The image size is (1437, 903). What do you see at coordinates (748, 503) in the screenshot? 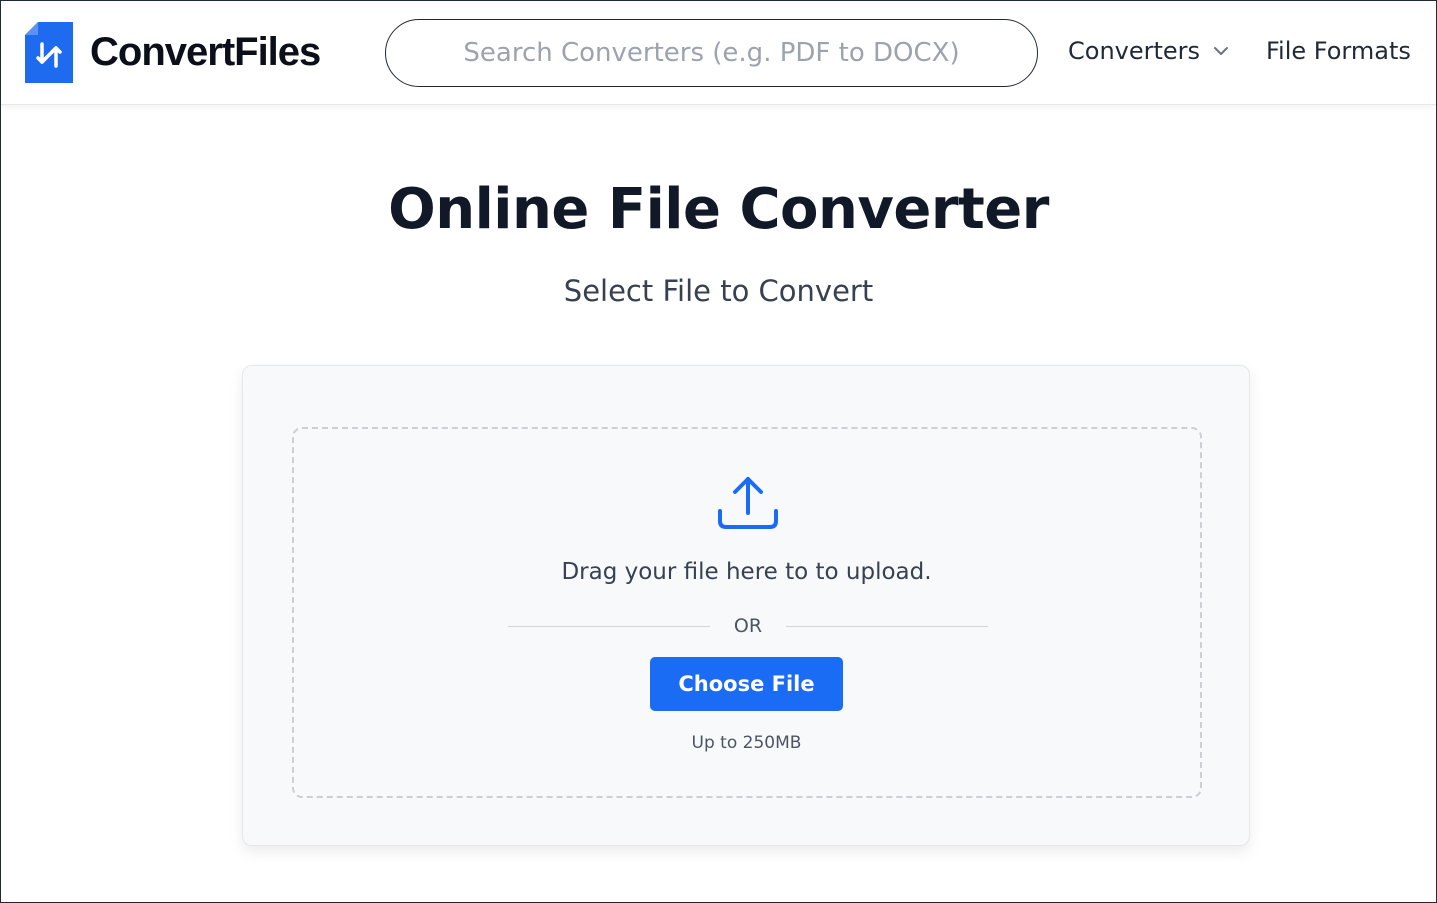
I see `upload-icon` at bounding box center [748, 503].